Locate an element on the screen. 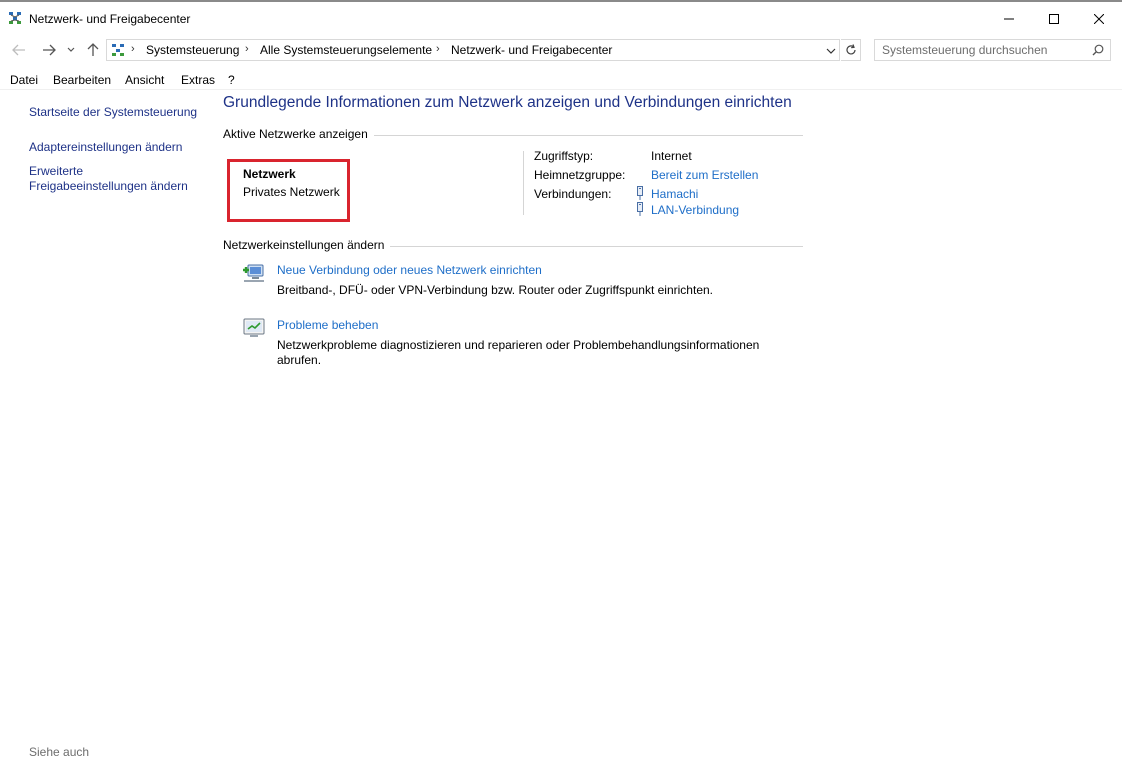 The height and width of the screenshot is (768, 1122). search-box is located at coordinates (992, 50).